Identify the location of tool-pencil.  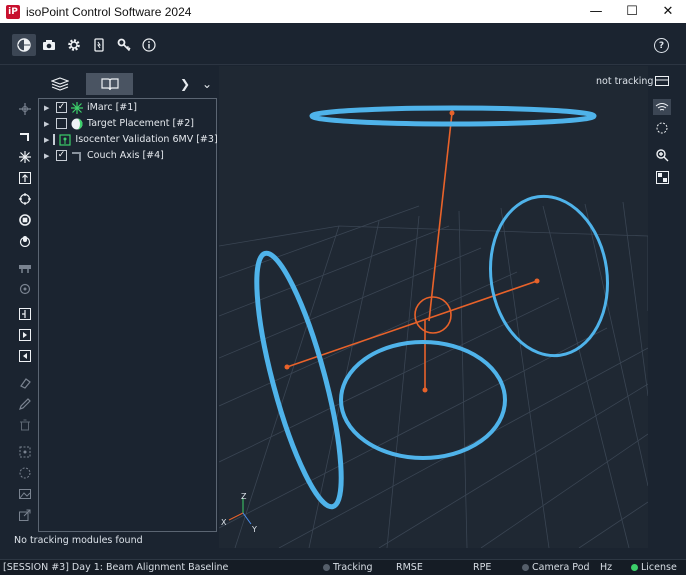
(25, 404).